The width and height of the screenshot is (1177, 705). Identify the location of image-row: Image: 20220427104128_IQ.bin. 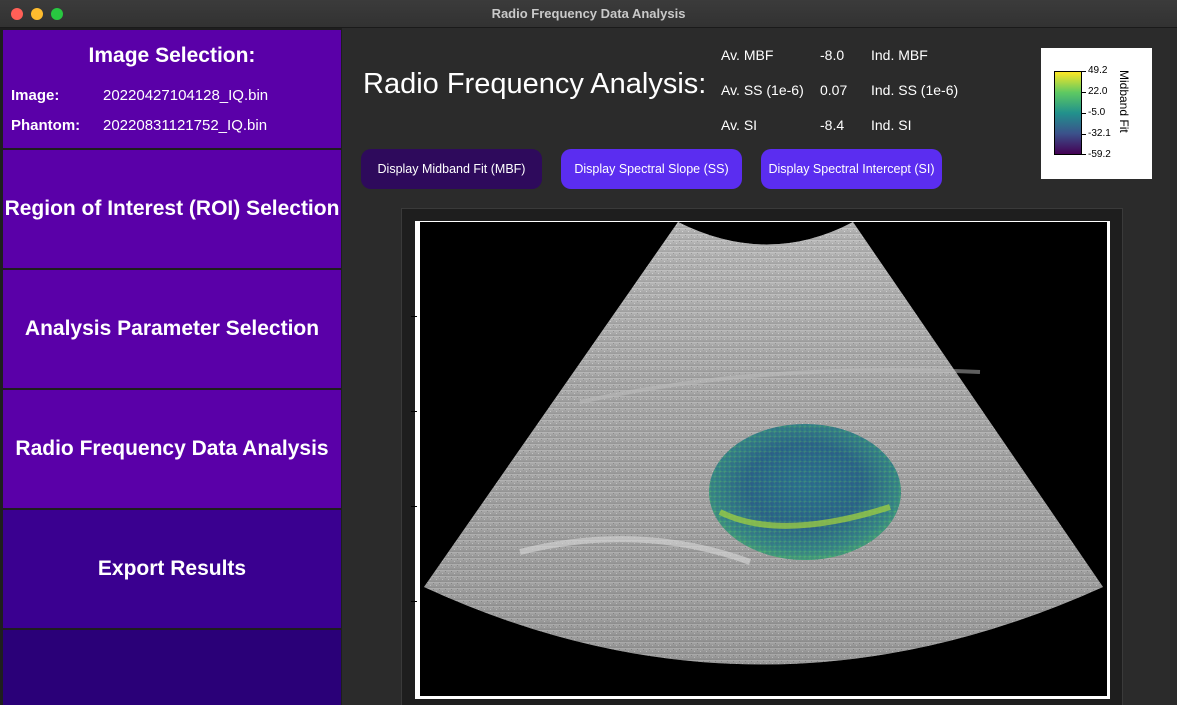
(139, 95).